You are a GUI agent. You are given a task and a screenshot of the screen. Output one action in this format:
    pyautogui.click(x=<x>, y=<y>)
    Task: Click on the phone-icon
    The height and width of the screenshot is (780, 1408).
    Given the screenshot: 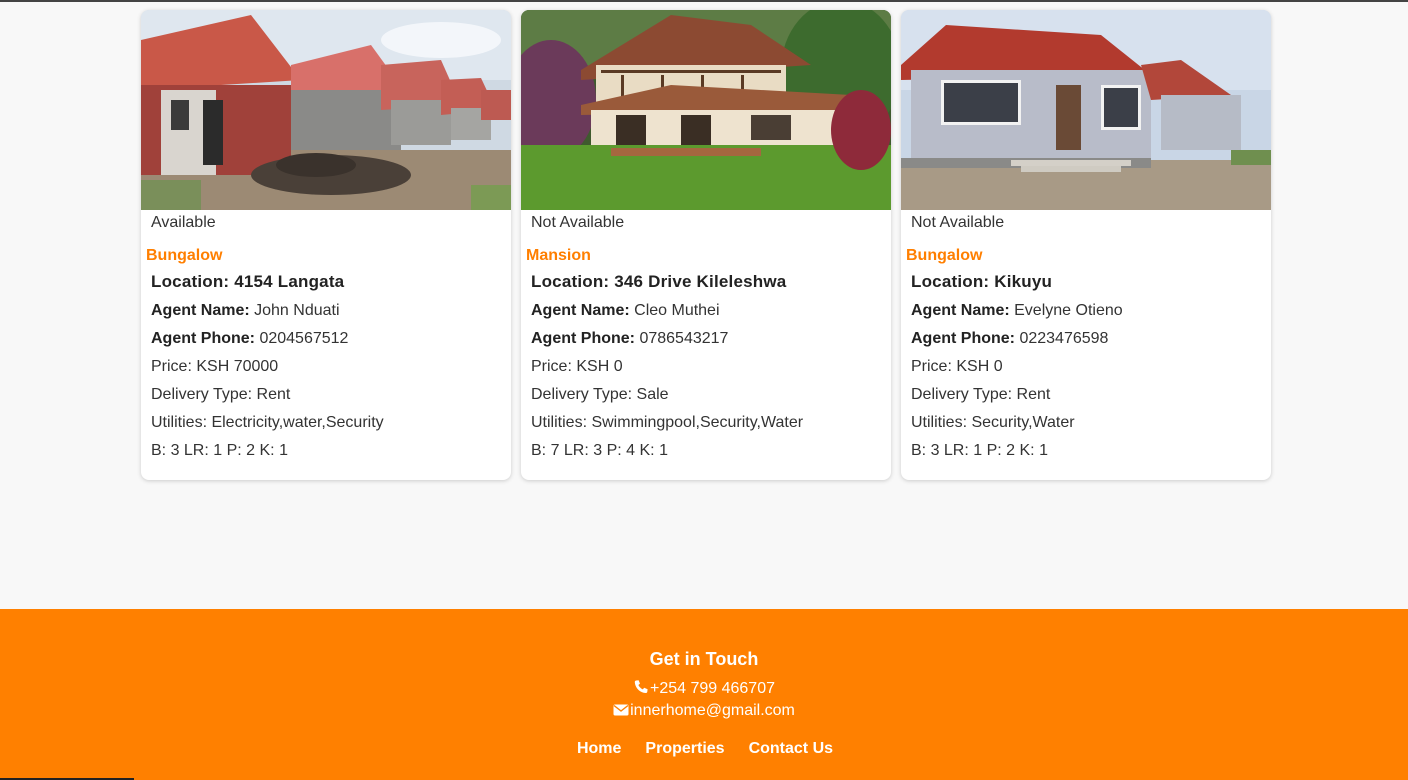 What is the action you would take?
    pyautogui.click(x=641, y=687)
    